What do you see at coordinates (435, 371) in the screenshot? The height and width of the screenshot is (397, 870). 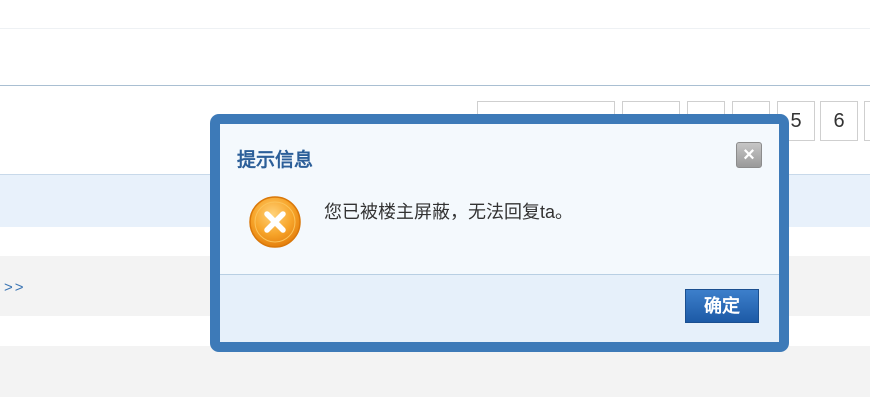 I see `list-row` at bounding box center [435, 371].